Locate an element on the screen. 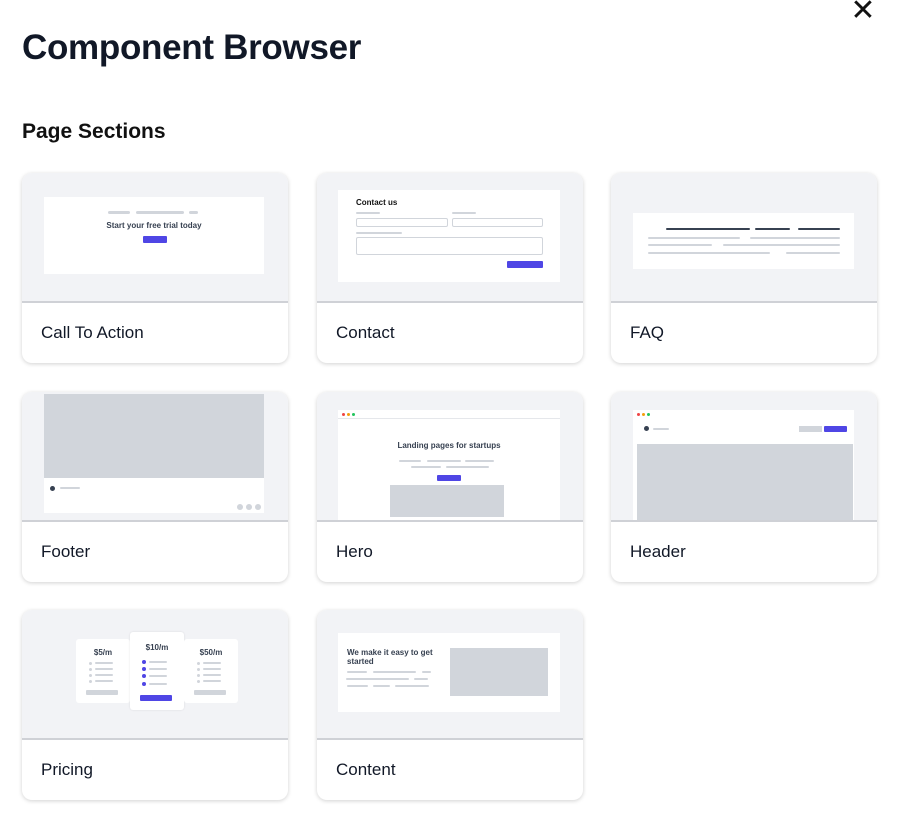 The height and width of the screenshot is (820, 900). section-title: Page Sections is located at coordinates (94, 131).